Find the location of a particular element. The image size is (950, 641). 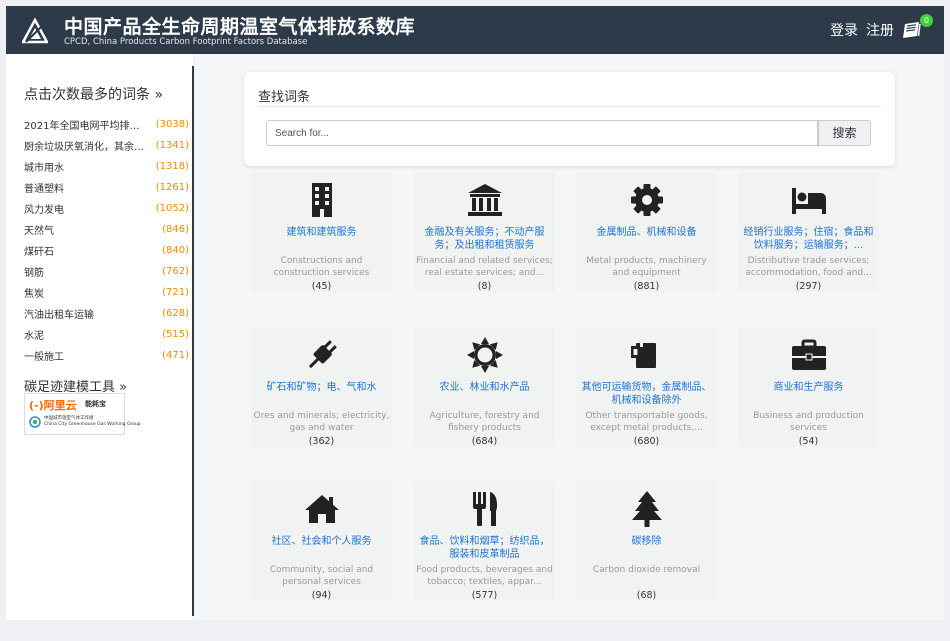

list-item: 钢筋 (762) is located at coordinates (106, 271).